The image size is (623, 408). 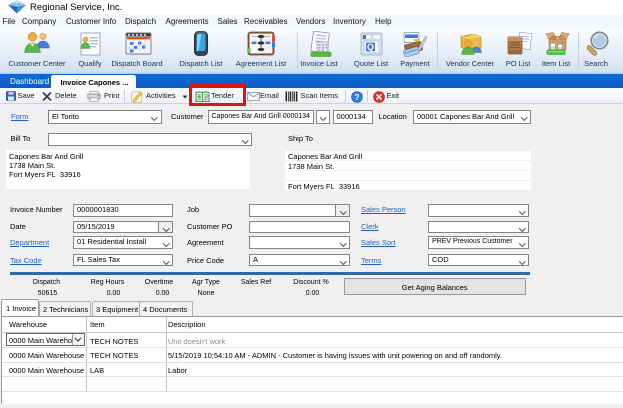 I want to click on svg-text: Q, so click(x=370, y=47).